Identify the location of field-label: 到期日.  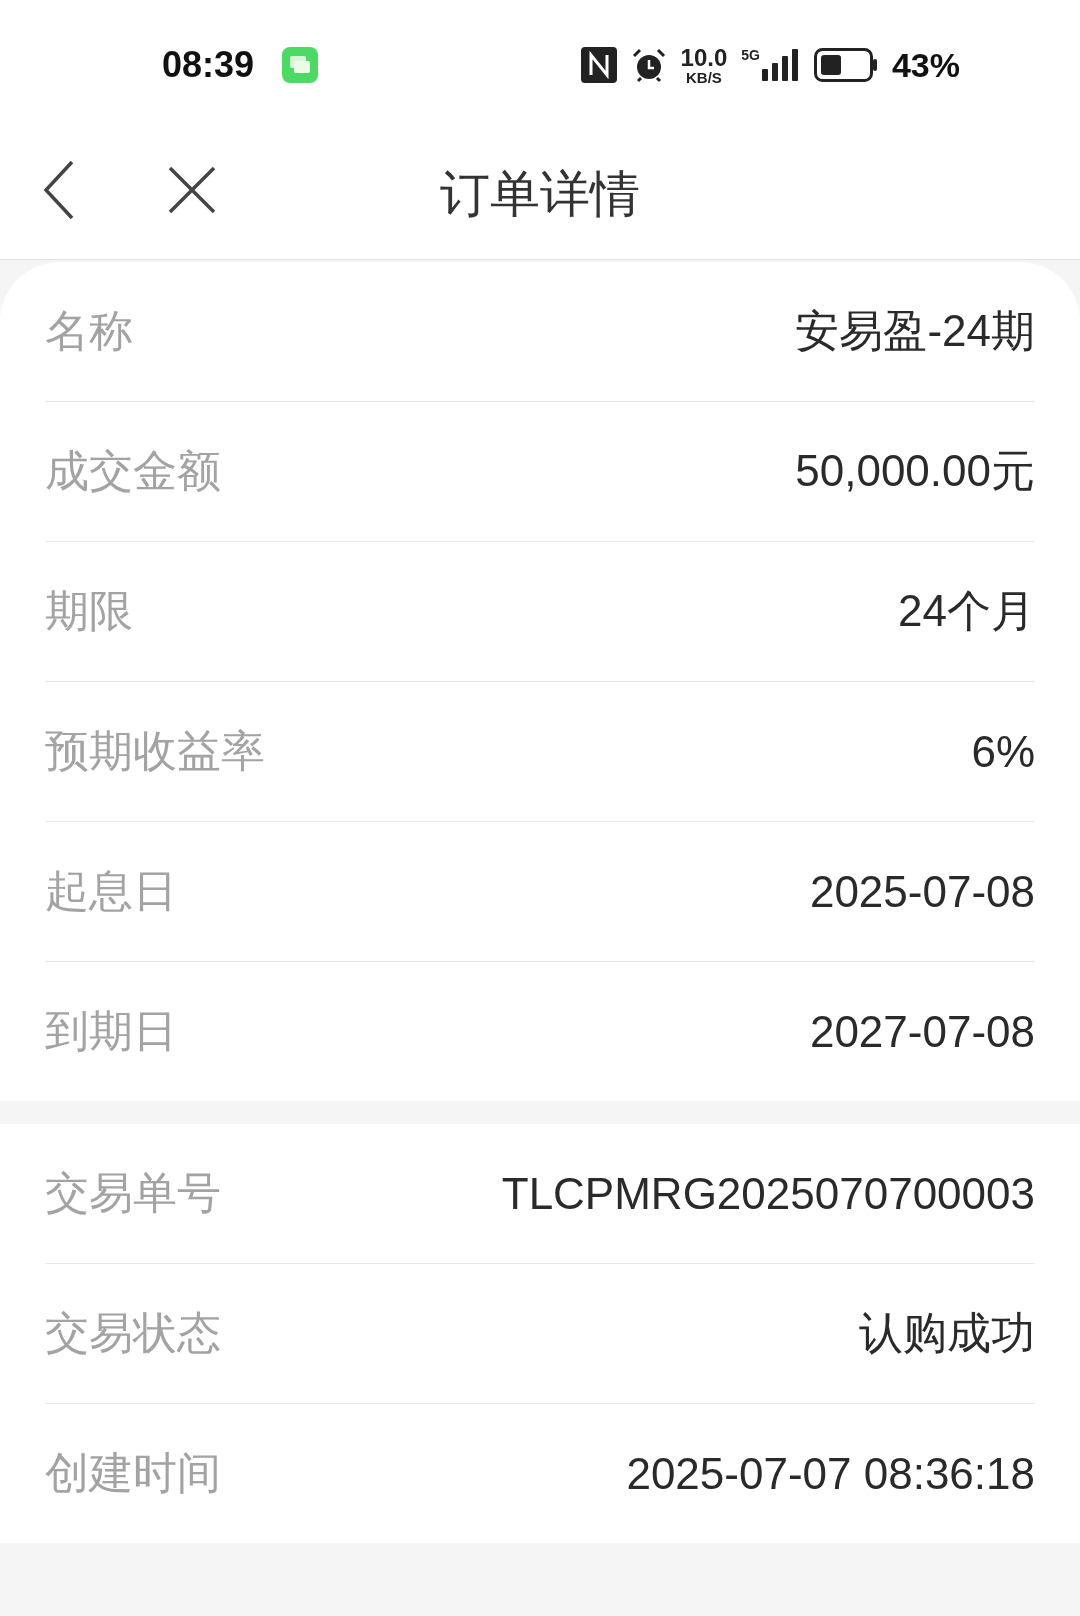
(111, 1031).